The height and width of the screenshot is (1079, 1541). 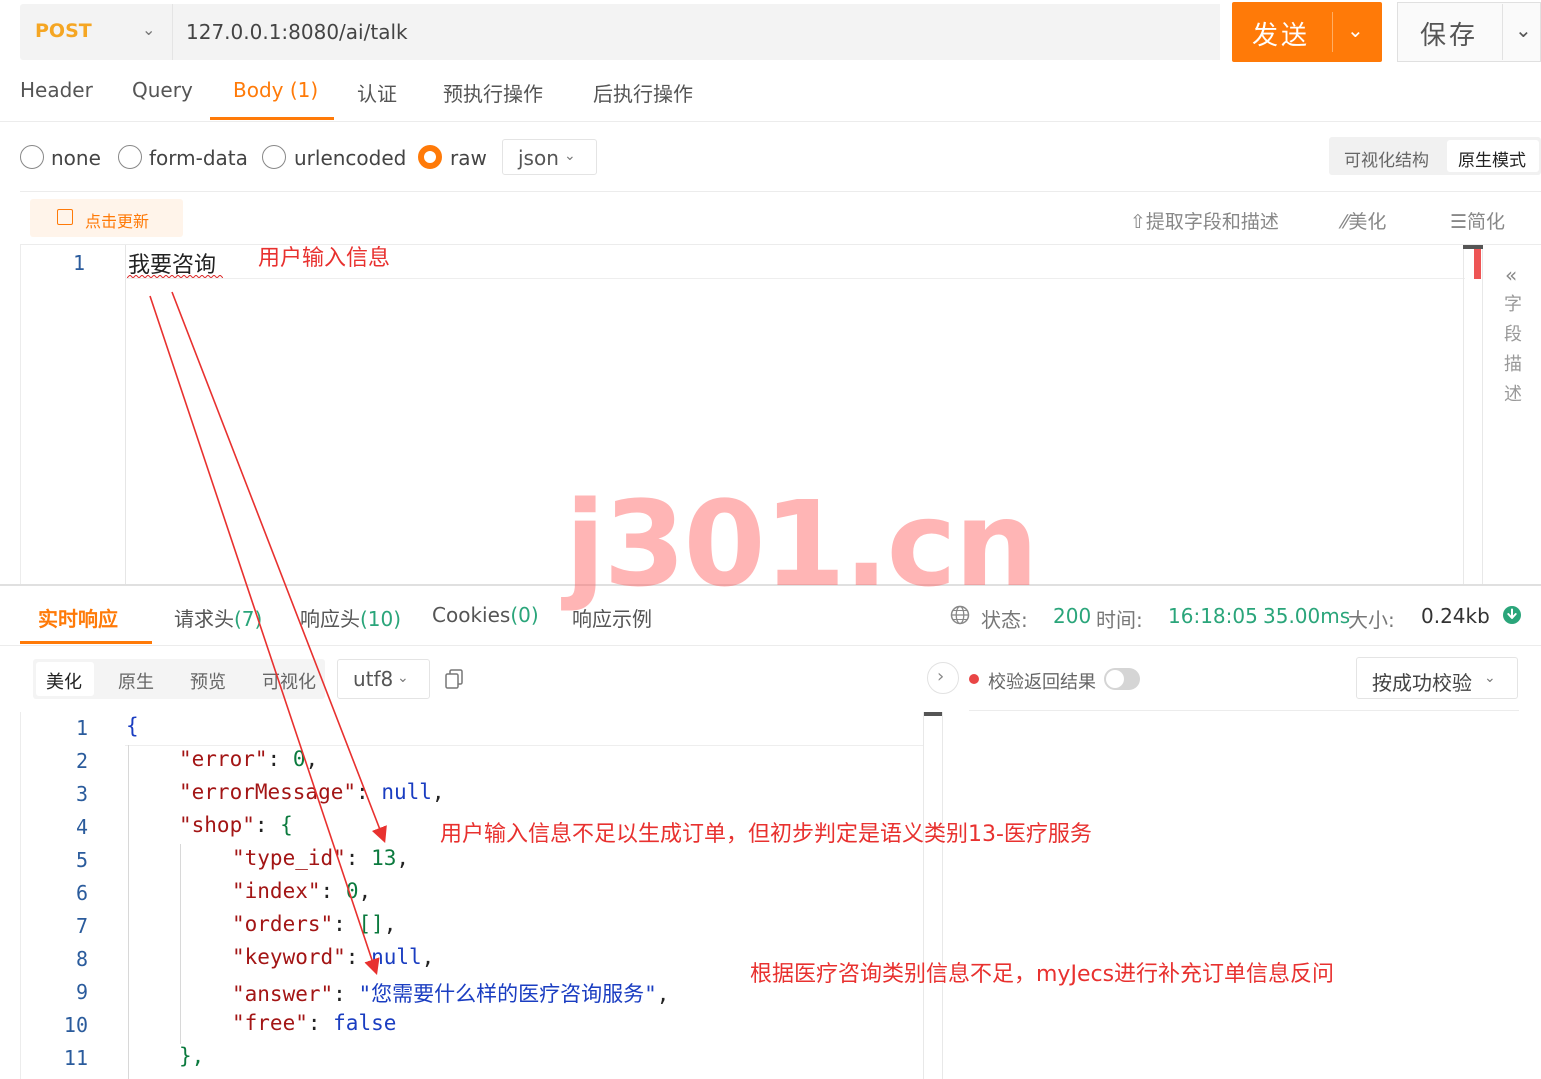 I want to click on size-value: 0.24kb, so click(x=1455, y=616).